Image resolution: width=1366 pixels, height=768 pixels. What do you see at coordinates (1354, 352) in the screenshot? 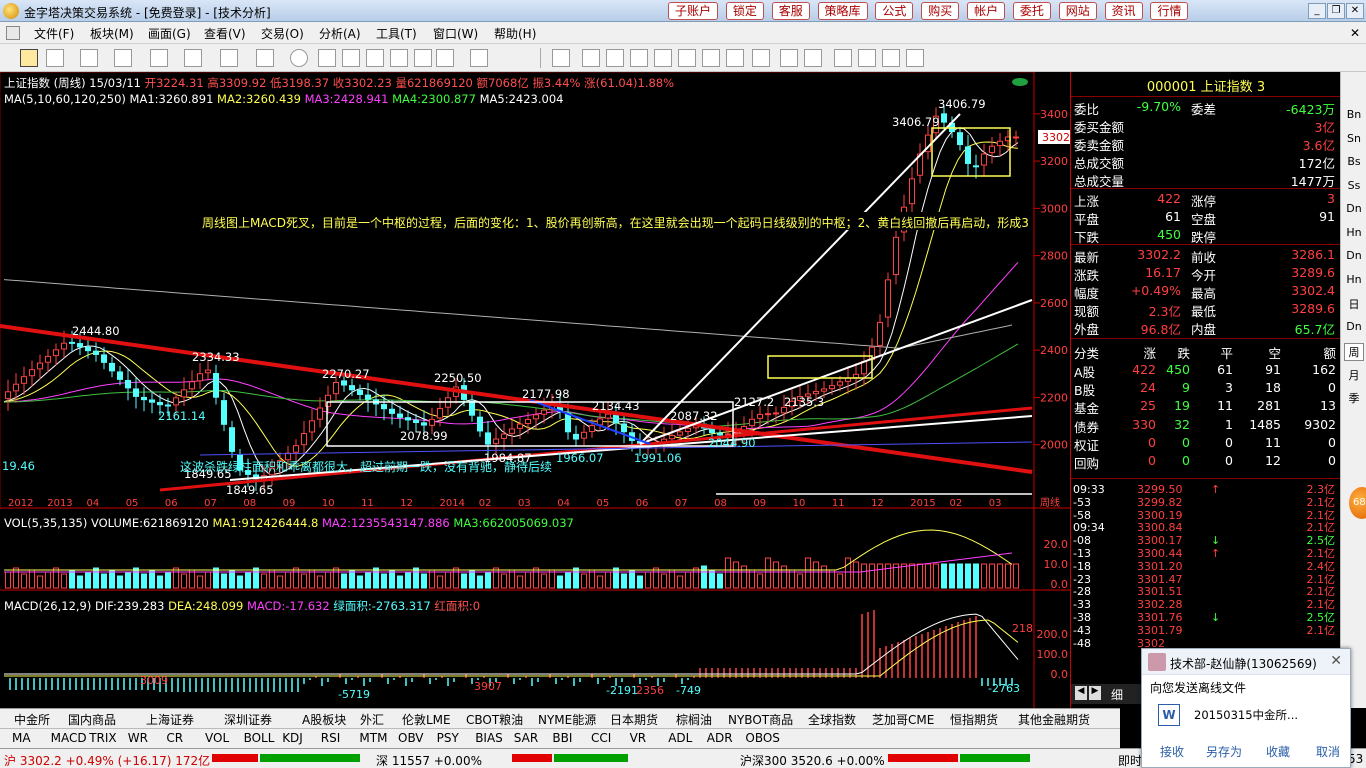
I see `sidebar-item: 周` at bounding box center [1354, 352].